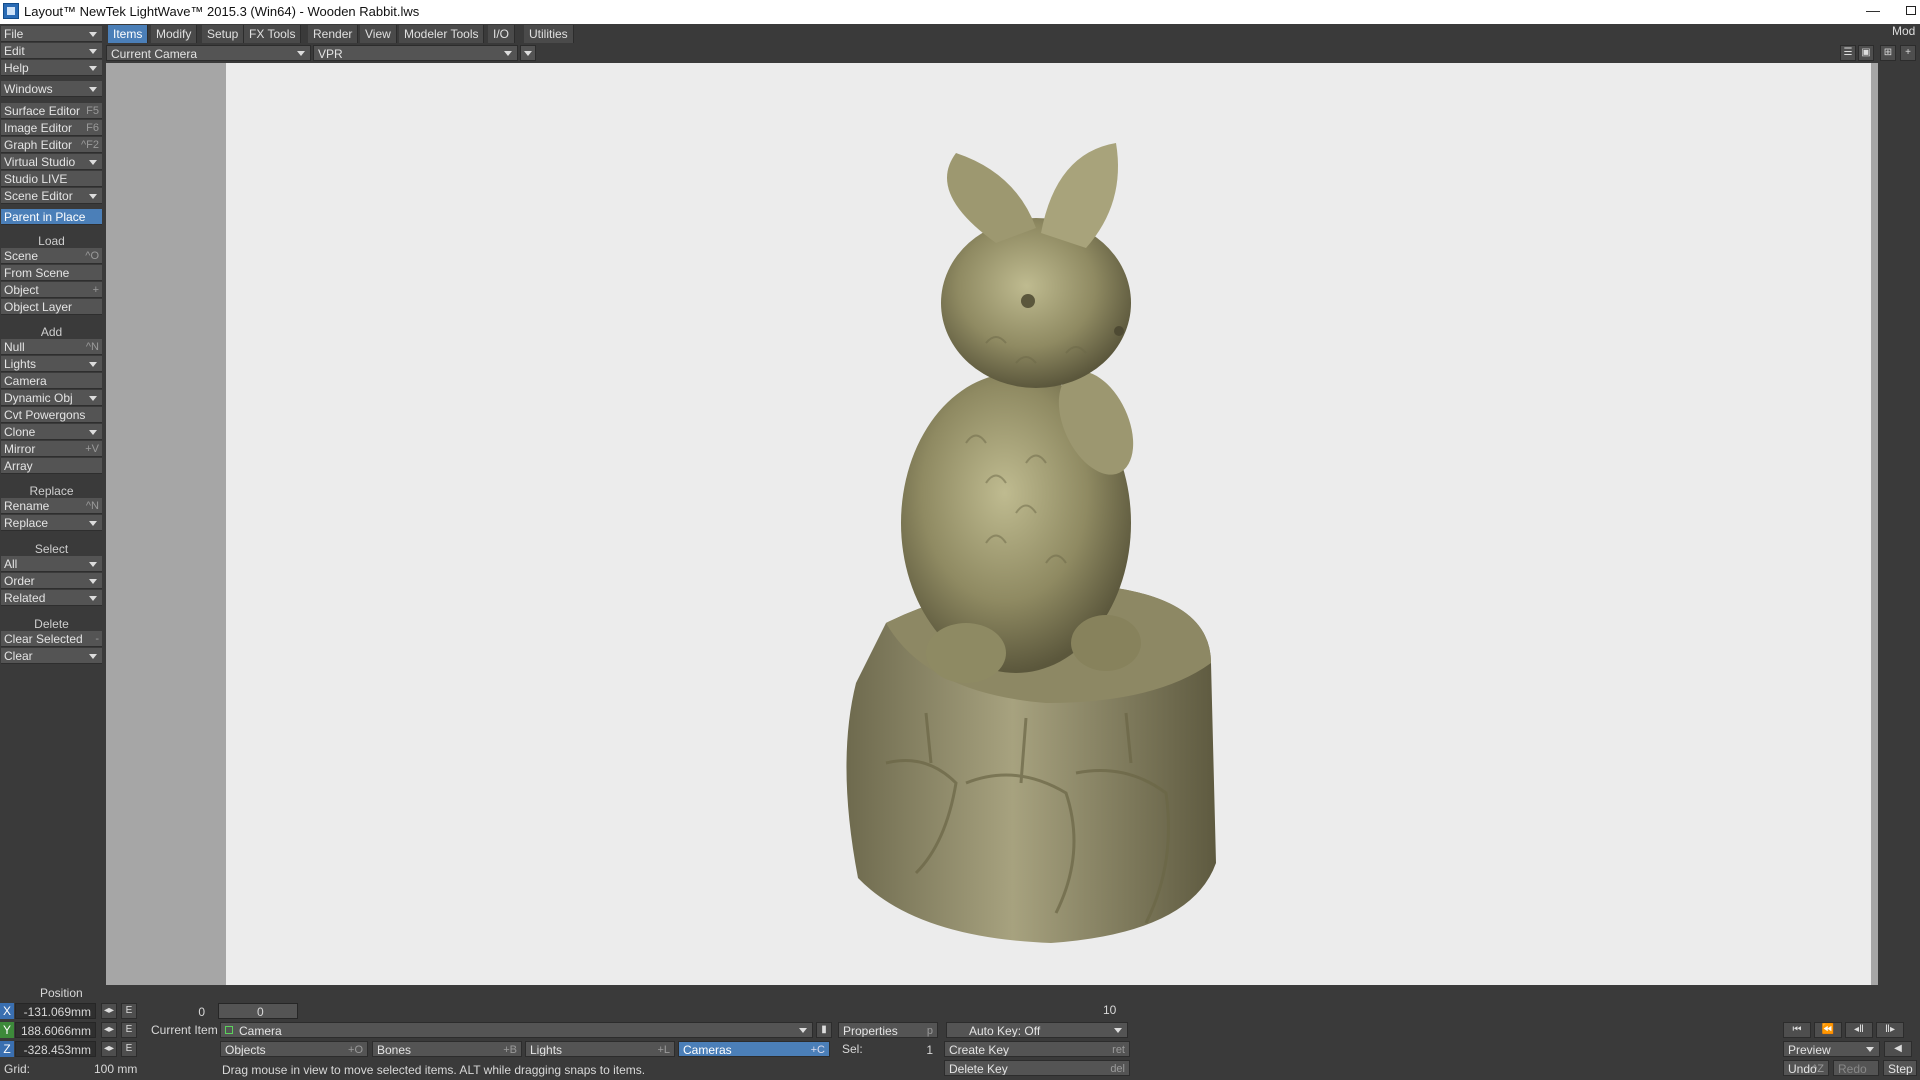  What do you see at coordinates (333, 34) in the screenshot?
I see `tab-render: Render` at bounding box center [333, 34].